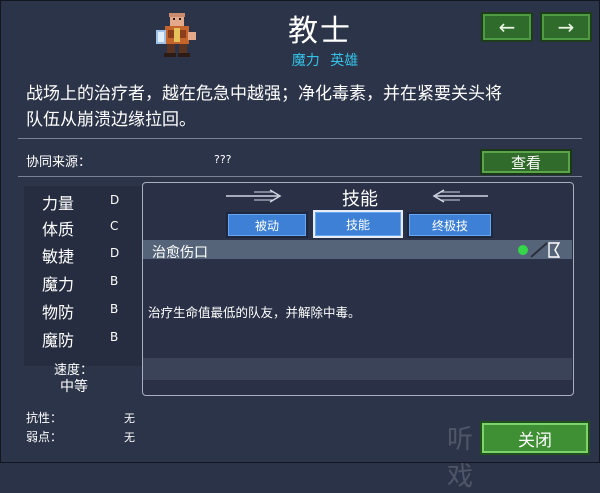 Image resolution: width=600 pixels, height=493 pixels. I want to click on prev-hero-button: ←, so click(507, 27).